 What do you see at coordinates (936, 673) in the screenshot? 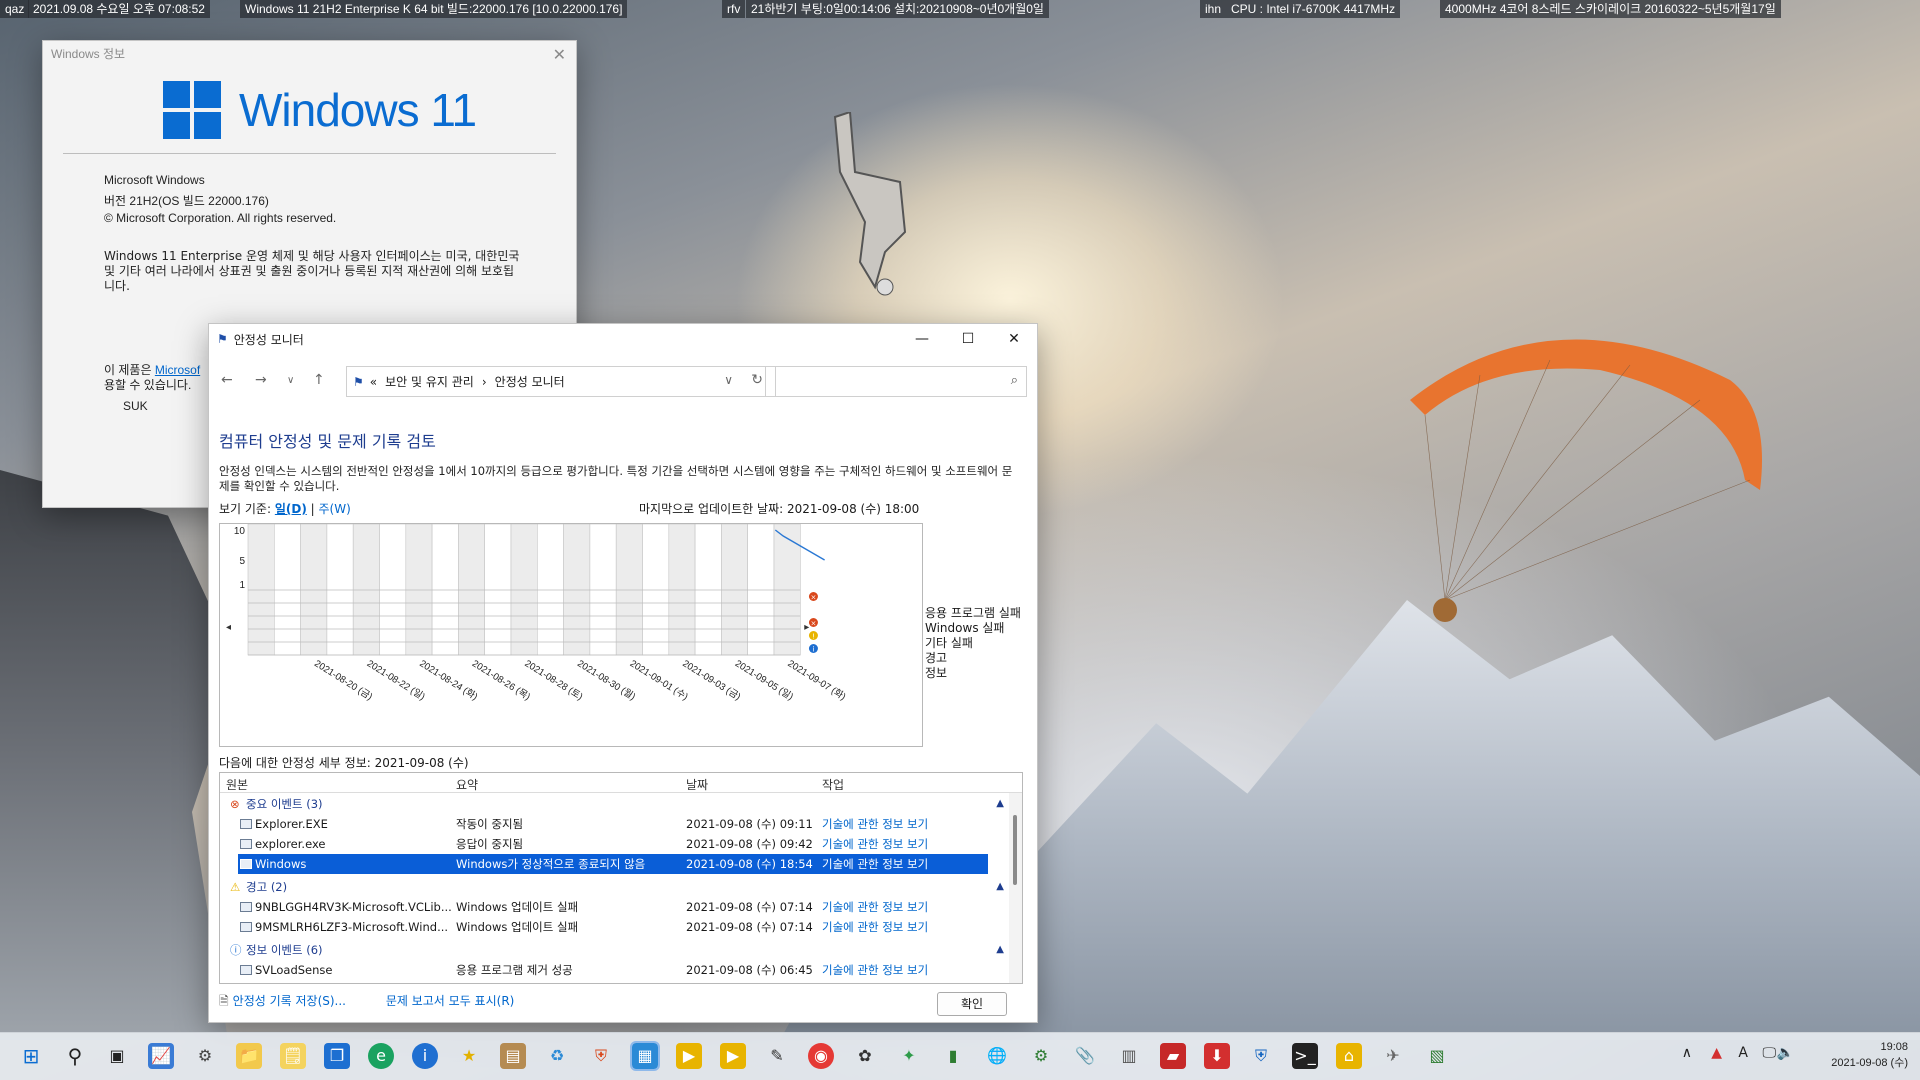
I see `legend-entry: 정보` at bounding box center [936, 673].